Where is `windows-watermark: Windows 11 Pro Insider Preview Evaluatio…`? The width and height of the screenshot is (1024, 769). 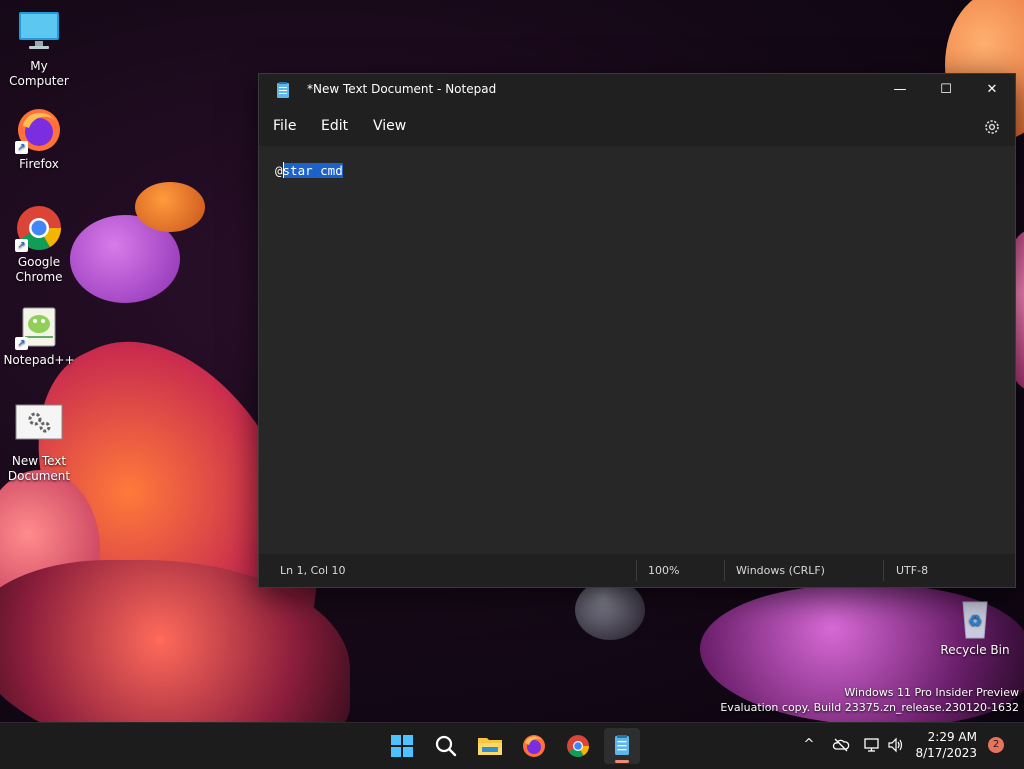 windows-watermark: Windows 11 Pro Insider Preview Evaluatio… is located at coordinates (869, 700).